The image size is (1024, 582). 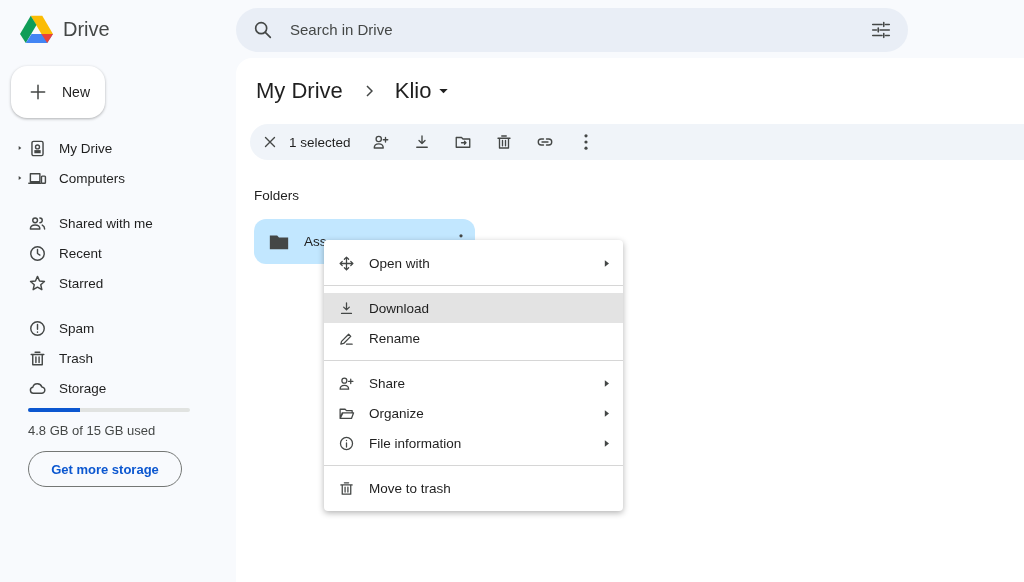 I want to click on sidebar-item: Recent, so click(x=118, y=253).